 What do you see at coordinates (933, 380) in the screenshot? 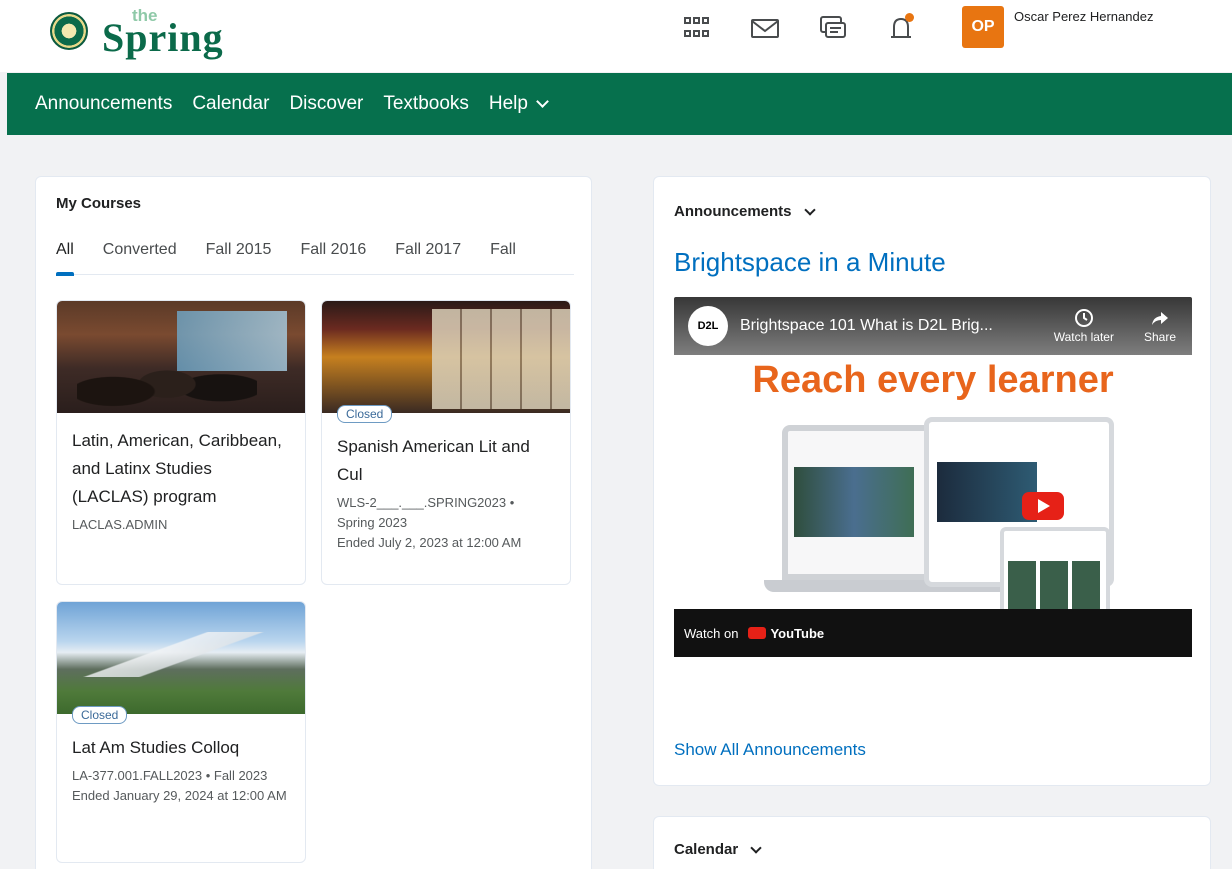
I see `video-banner-text: Reach every learner` at bounding box center [933, 380].